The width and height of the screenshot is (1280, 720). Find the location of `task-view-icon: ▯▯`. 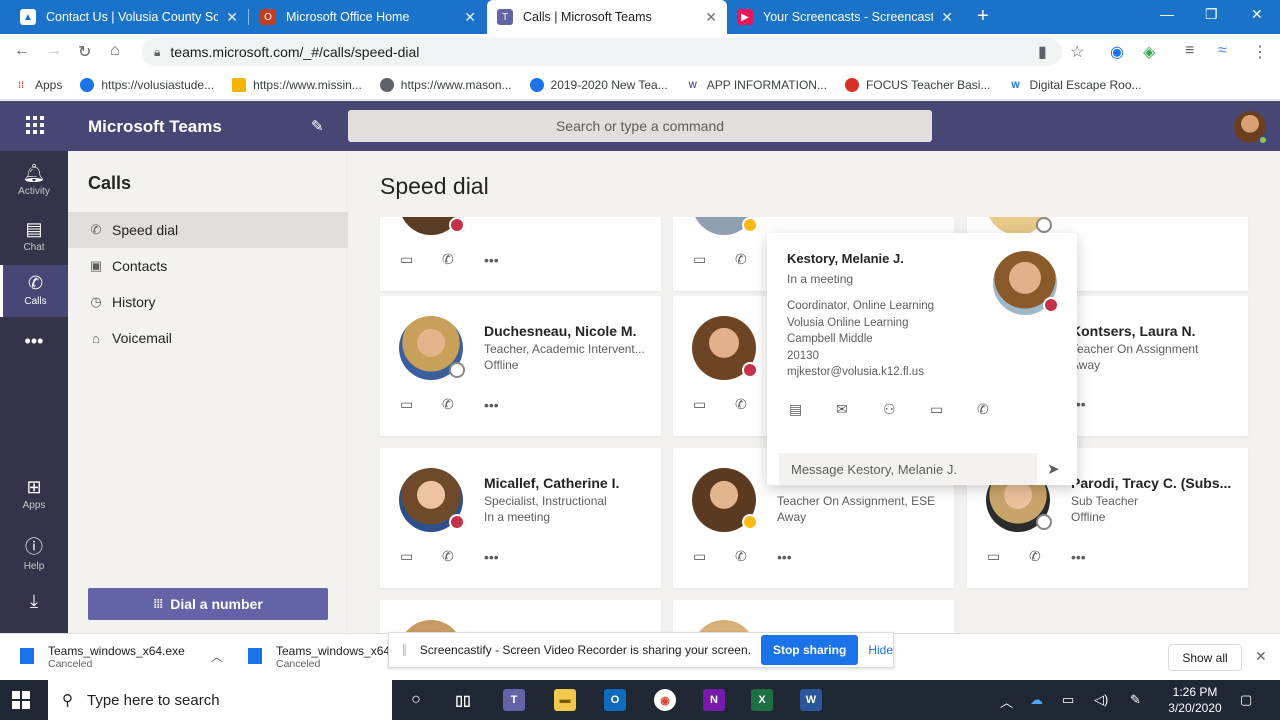

task-view-icon: ▯▯ is located at coordinates (463, 700).